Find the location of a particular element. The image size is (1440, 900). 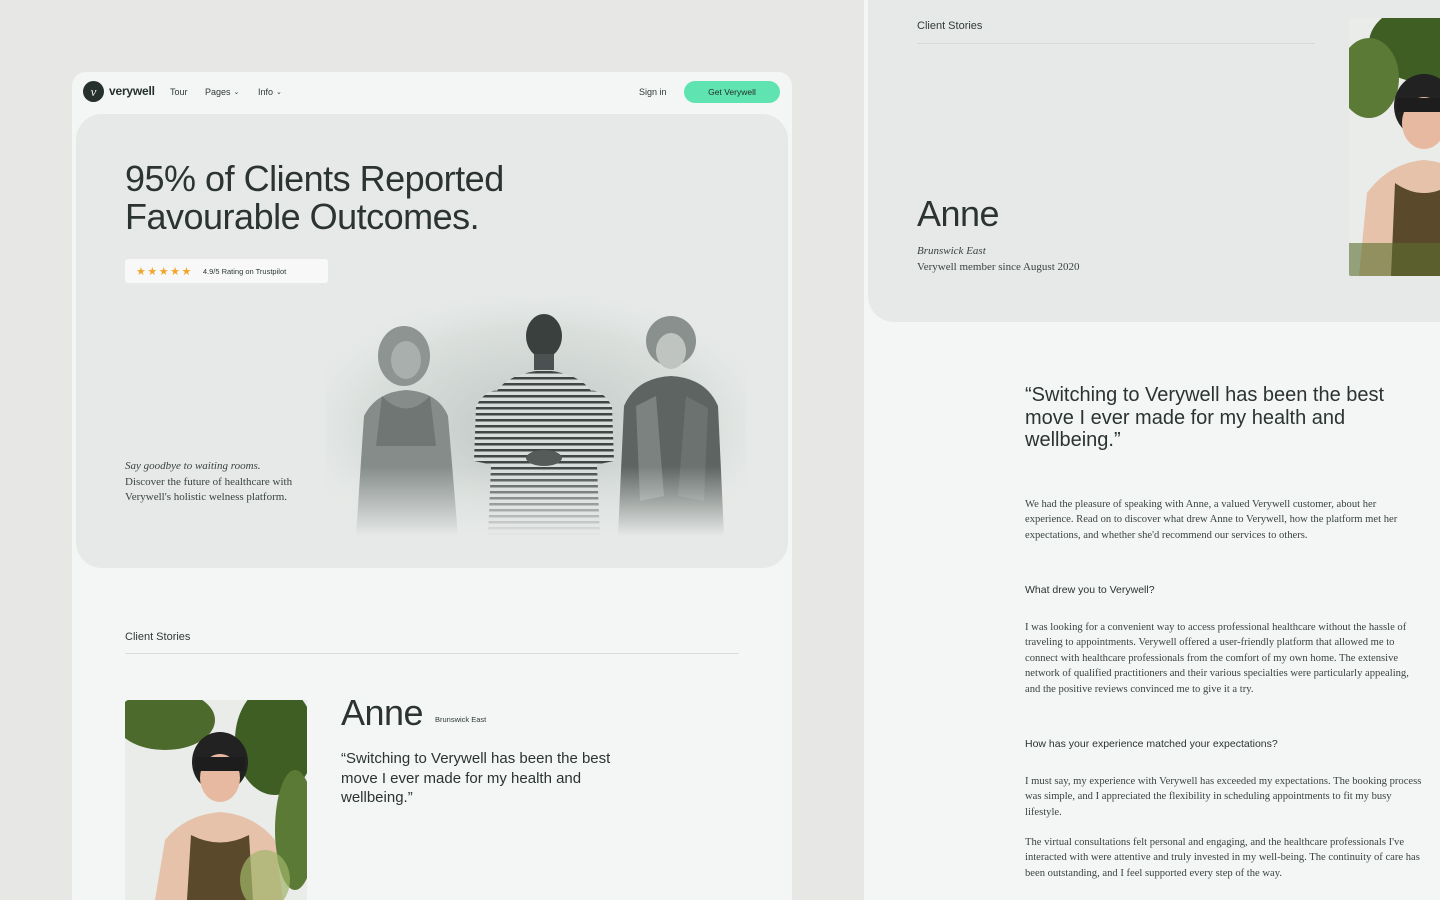

nav-pages-label: Pages is located at coordinates (218, 92).